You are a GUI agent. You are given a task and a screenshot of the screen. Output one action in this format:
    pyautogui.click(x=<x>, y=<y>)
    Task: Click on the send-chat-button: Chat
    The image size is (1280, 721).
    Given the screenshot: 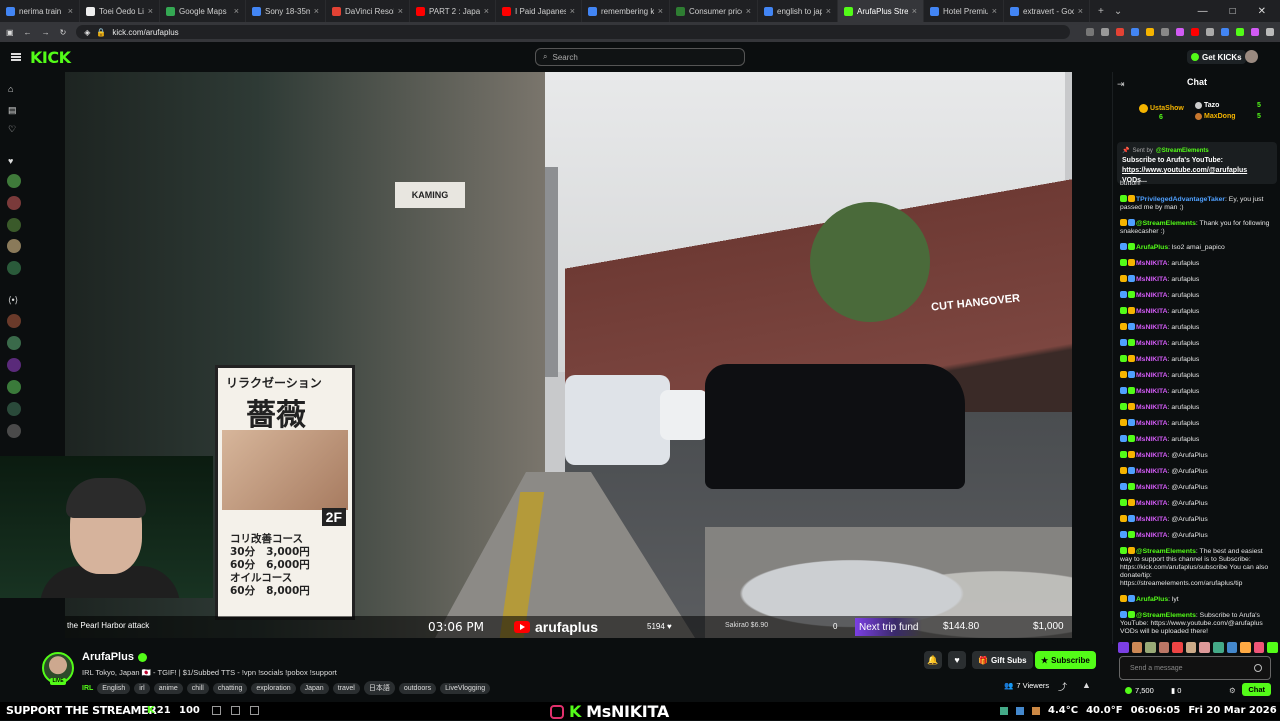 What is the action you would take?
    pyautogui.click(x=1256, y=689)
    